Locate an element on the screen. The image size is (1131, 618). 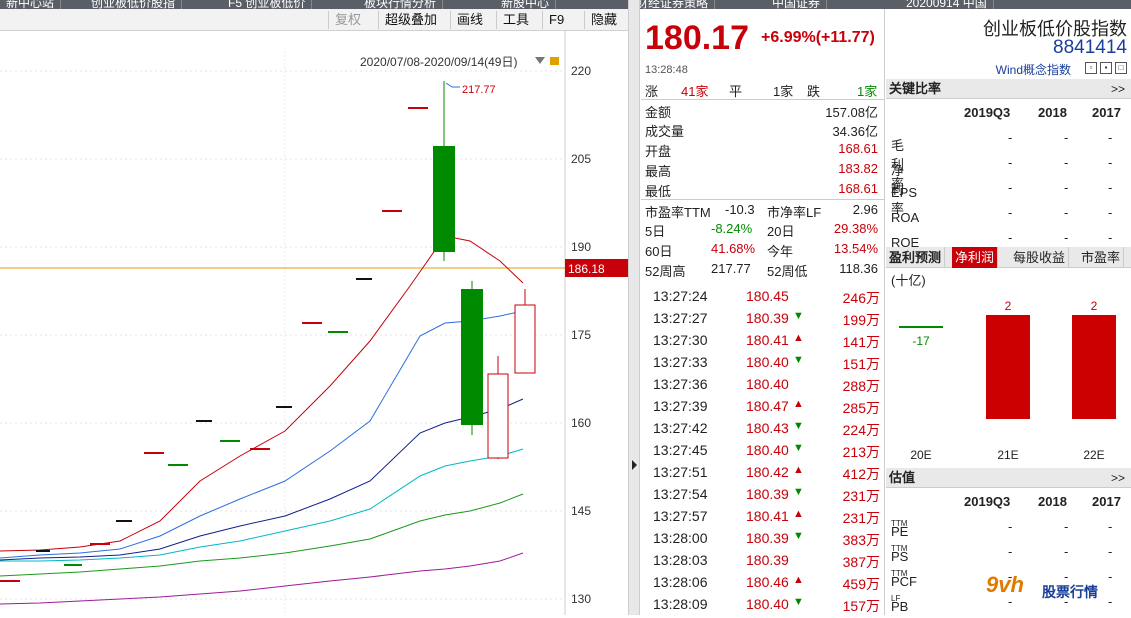
tick-price: 180.47 is located at coordinates (767, 406).